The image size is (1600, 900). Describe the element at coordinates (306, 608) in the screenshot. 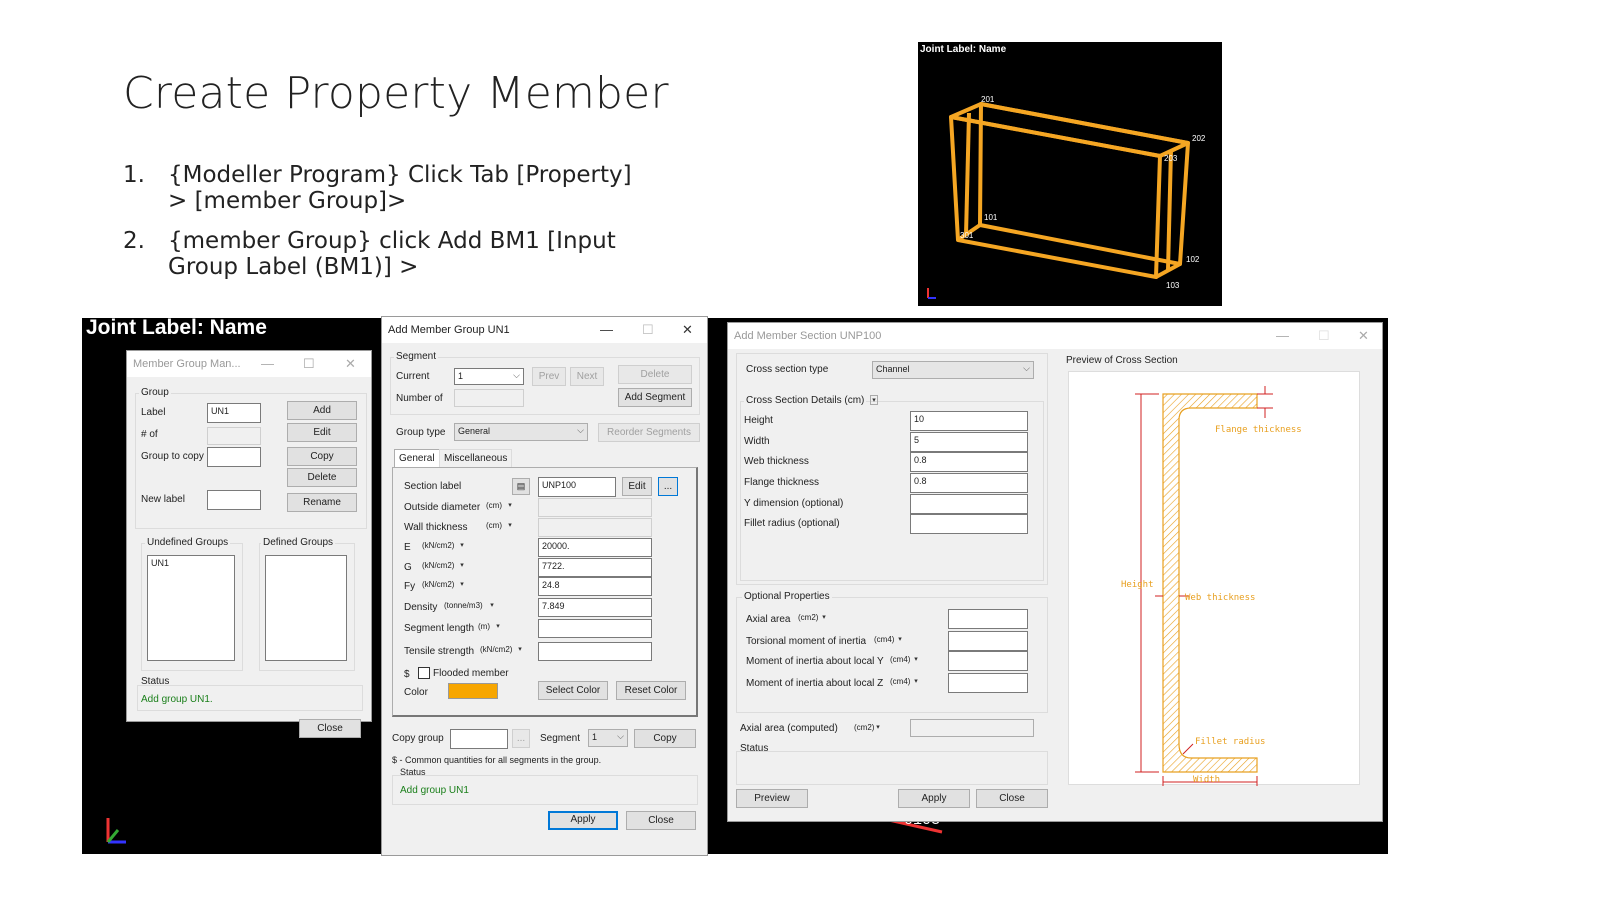

I see `defined-groups-list` at that location.